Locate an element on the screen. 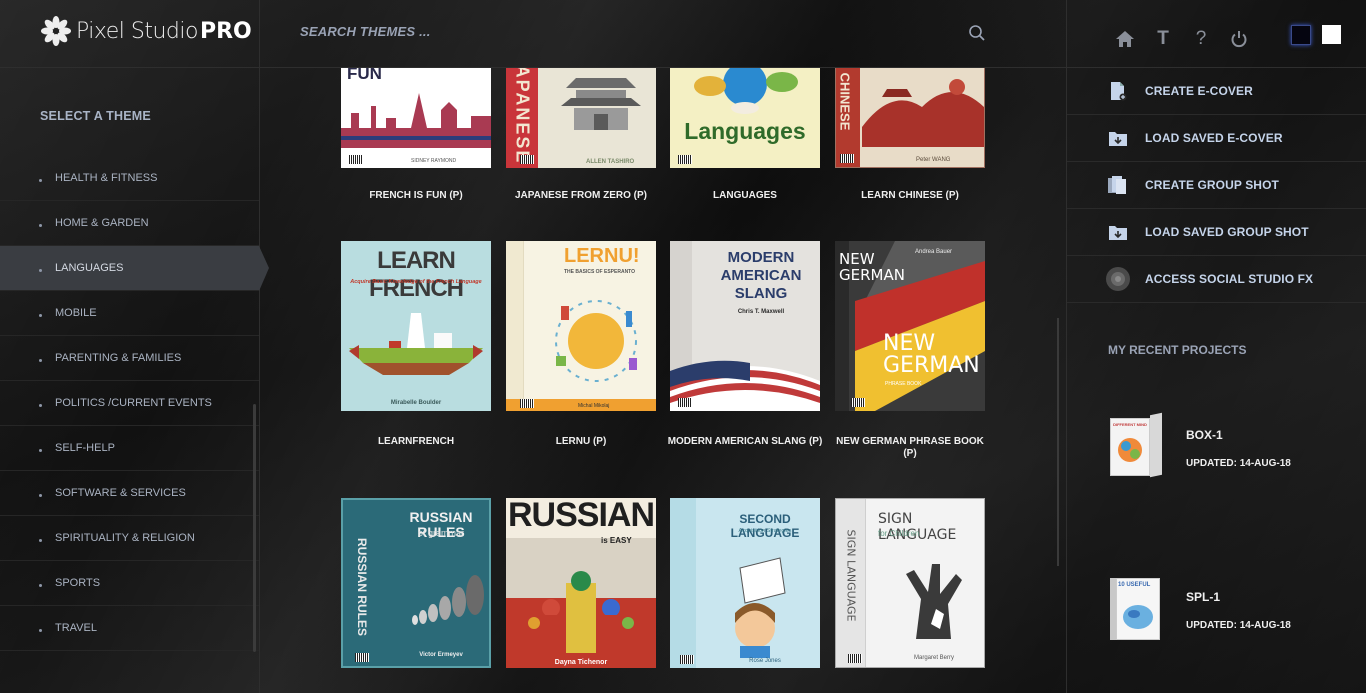 The image size is (1366, 693). sidebar-item-label: HOME & GARDEN is located at coordinates (102, 223).